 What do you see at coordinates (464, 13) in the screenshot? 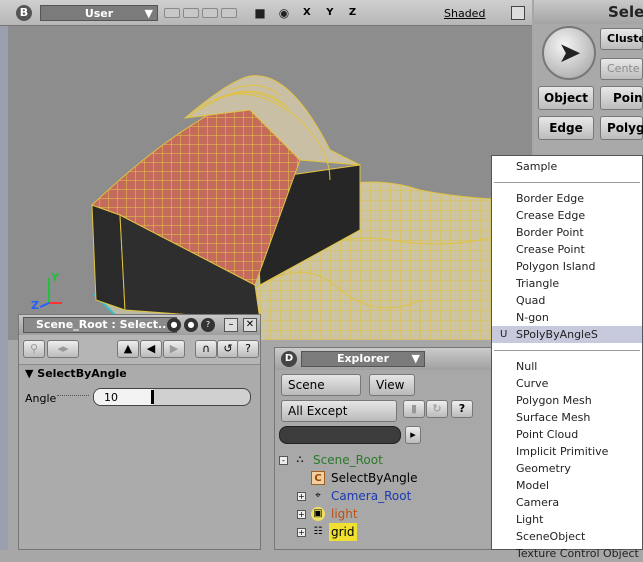
I see `shading-mode-menu: Shaded` at bounding box center [464, 13].